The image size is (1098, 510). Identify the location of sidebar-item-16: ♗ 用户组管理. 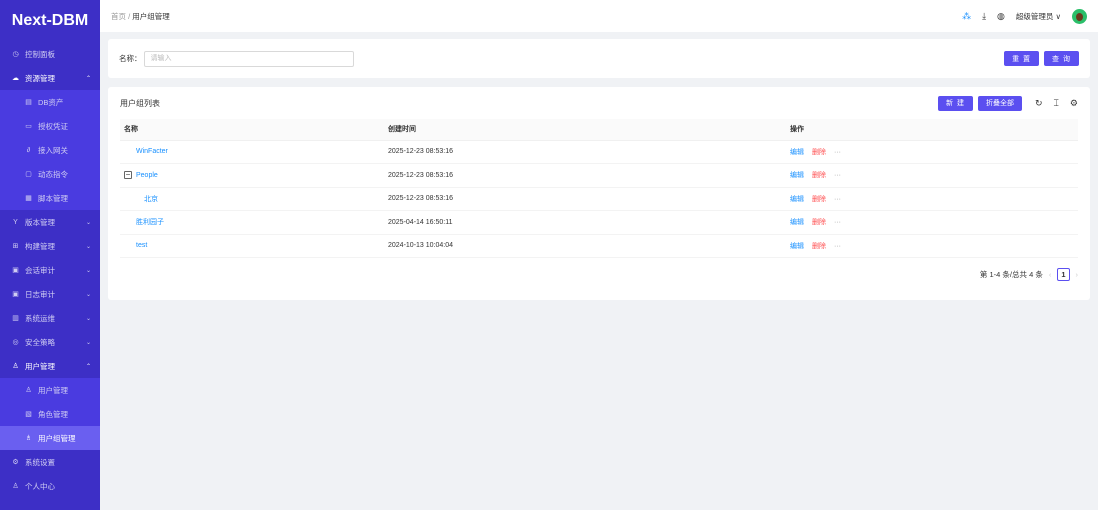
(50, 438).